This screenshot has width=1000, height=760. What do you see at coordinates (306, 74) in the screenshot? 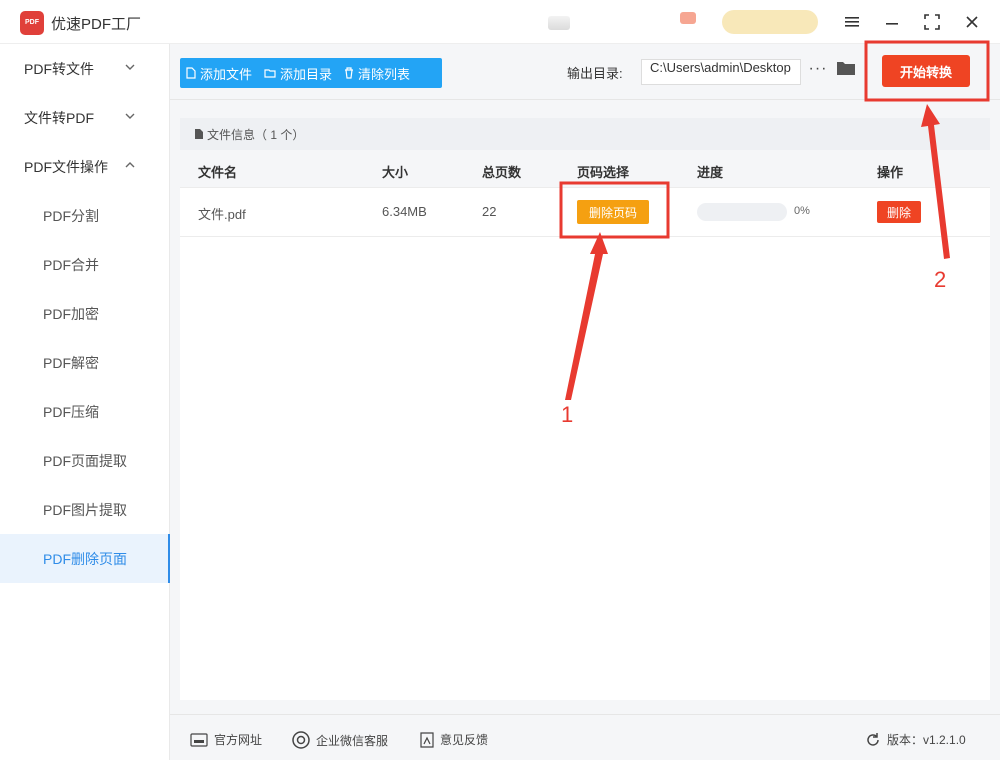
I see `add-directory-label: 添加目录` at bounding box center [306, 74].